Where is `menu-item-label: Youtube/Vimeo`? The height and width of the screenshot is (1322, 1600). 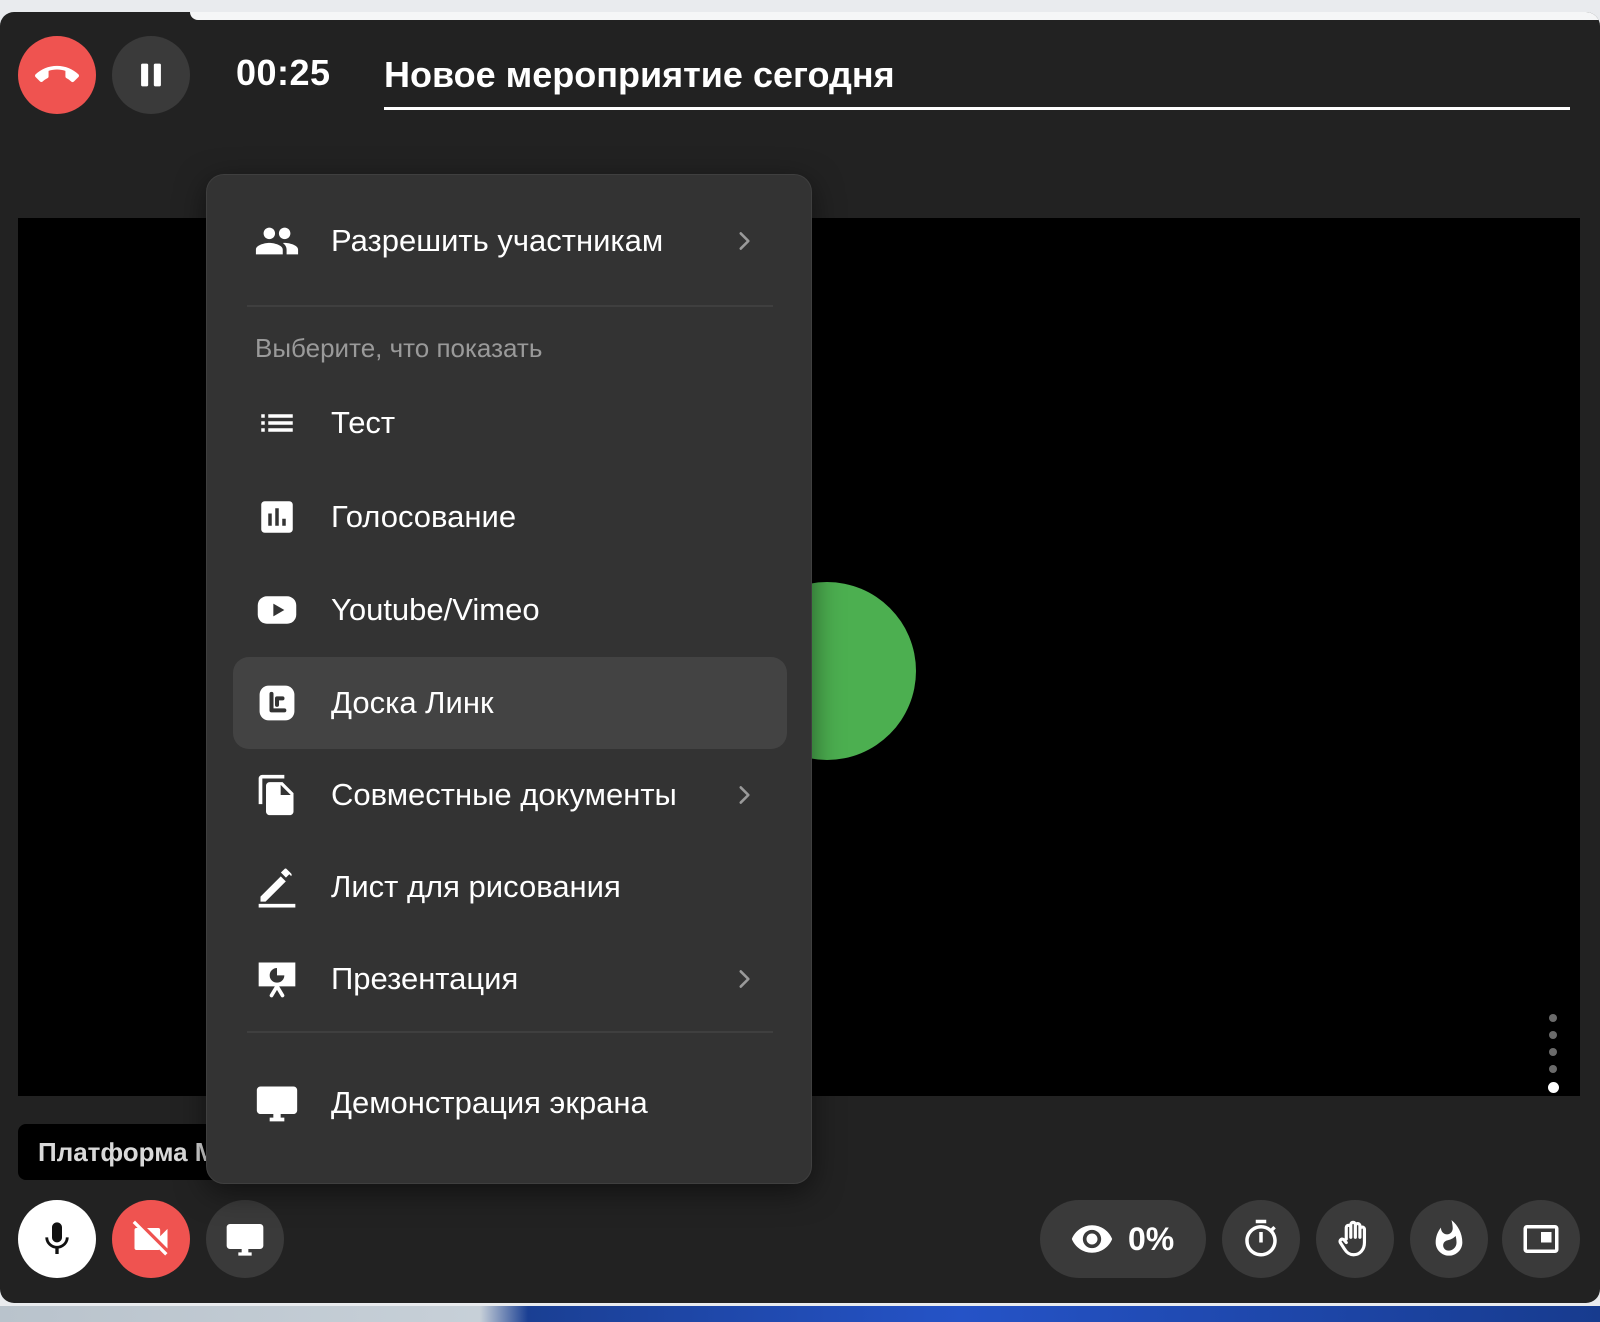 menu-item-label: Youtube/Vimeo is located at coordinates (435, 609).